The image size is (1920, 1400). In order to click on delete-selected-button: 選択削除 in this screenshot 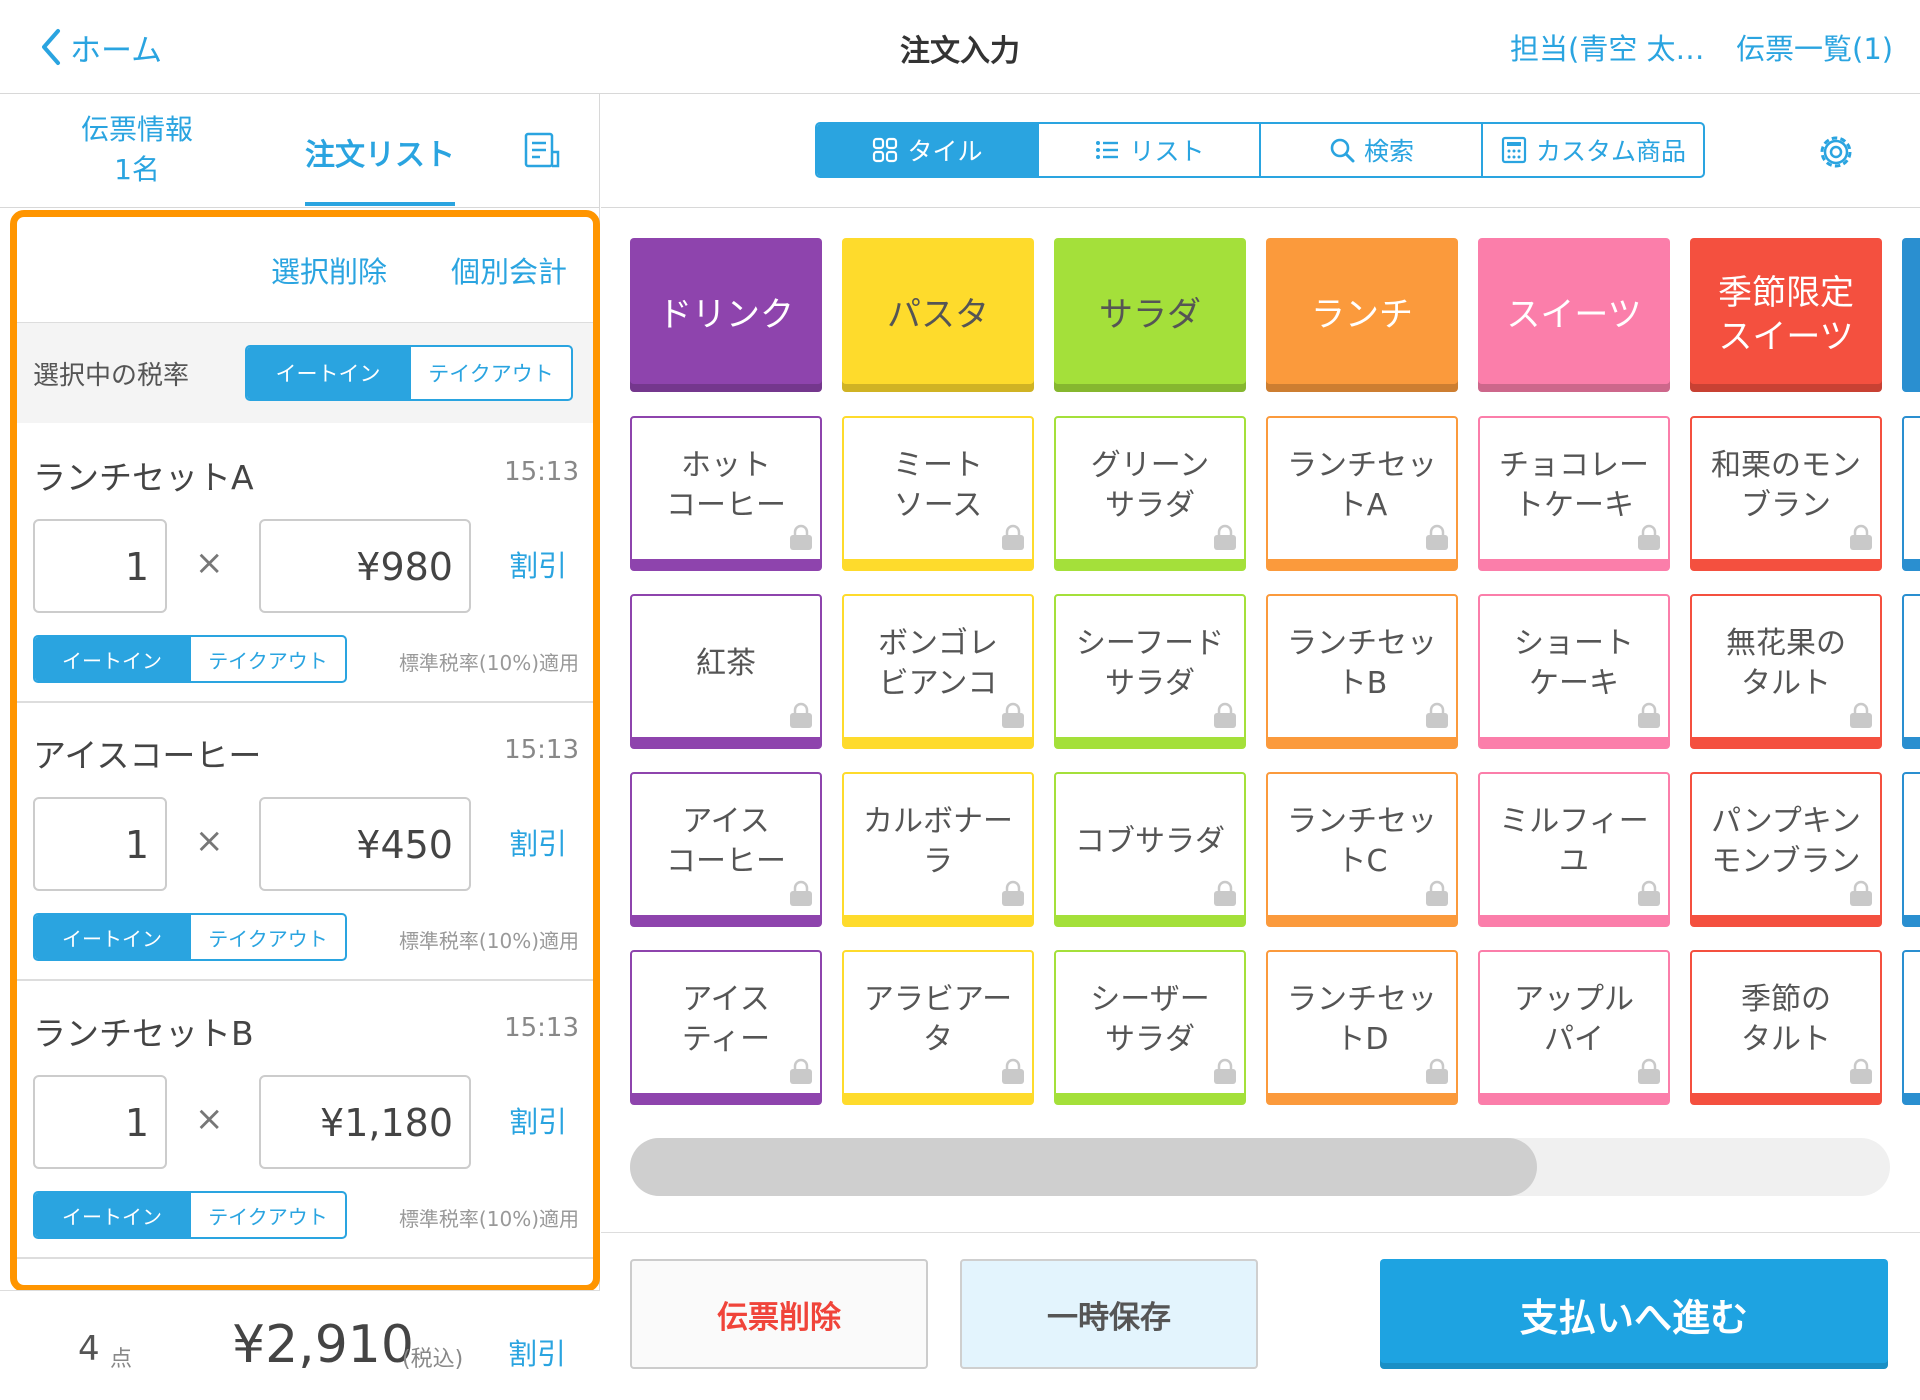, I will do `click(329, 270)`.